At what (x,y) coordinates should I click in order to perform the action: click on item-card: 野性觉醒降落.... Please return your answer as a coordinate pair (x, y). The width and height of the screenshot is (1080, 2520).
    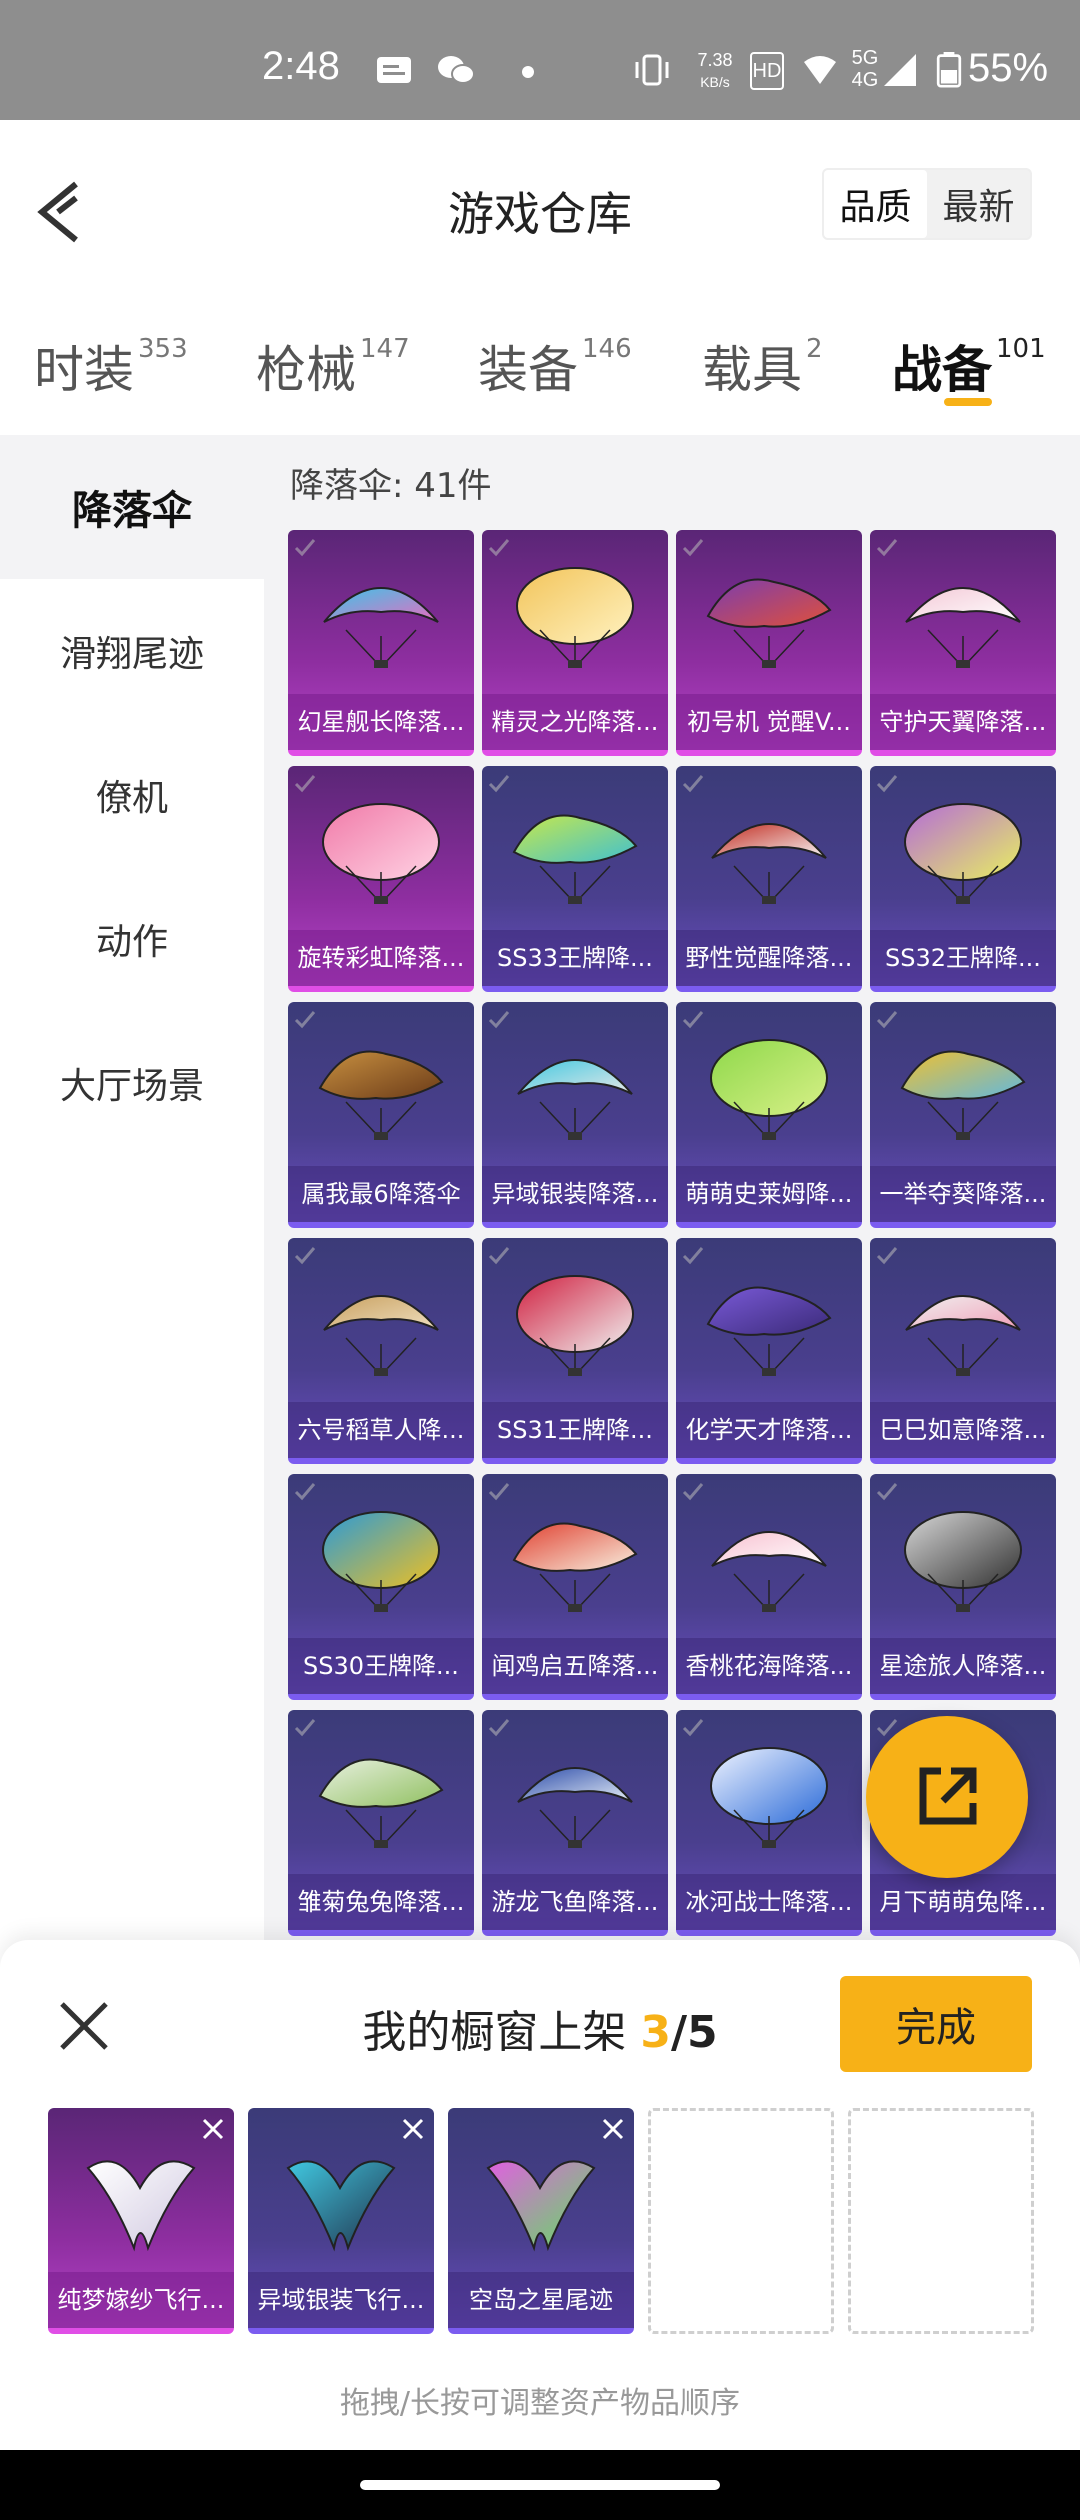
    Looking at the image, I should click on (769, 879).